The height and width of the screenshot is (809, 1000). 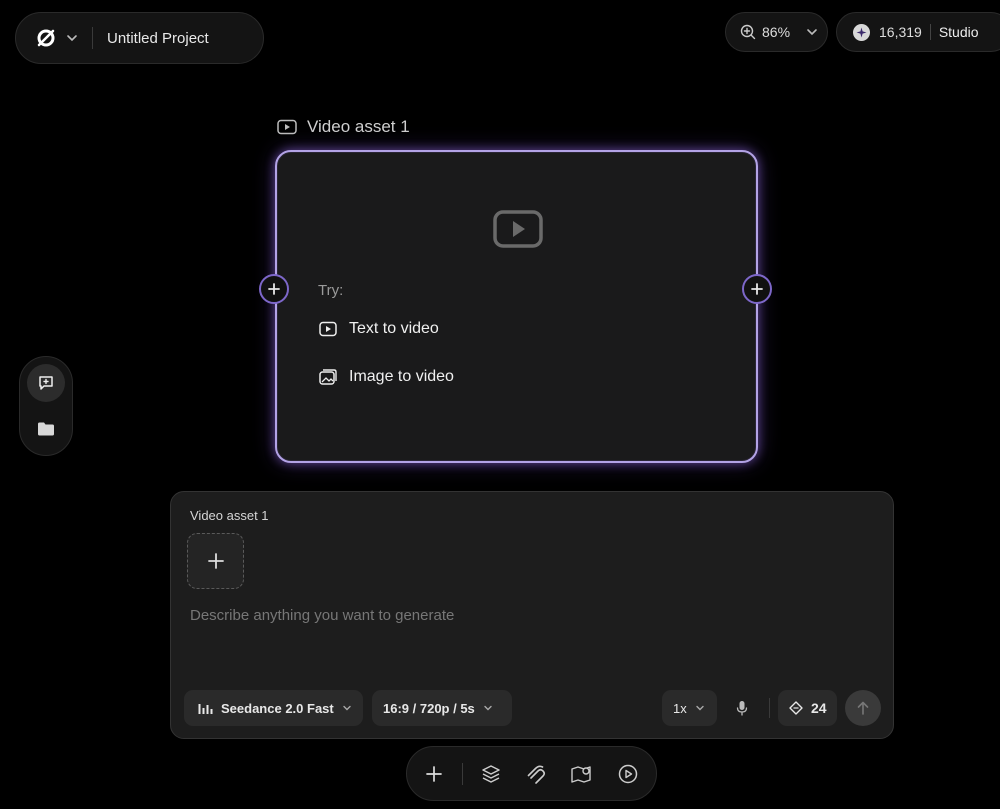 What do you see at coordinates (819, 708) in the screenshot?
I see `cost-value: 24` at bounding box center [819, 708].